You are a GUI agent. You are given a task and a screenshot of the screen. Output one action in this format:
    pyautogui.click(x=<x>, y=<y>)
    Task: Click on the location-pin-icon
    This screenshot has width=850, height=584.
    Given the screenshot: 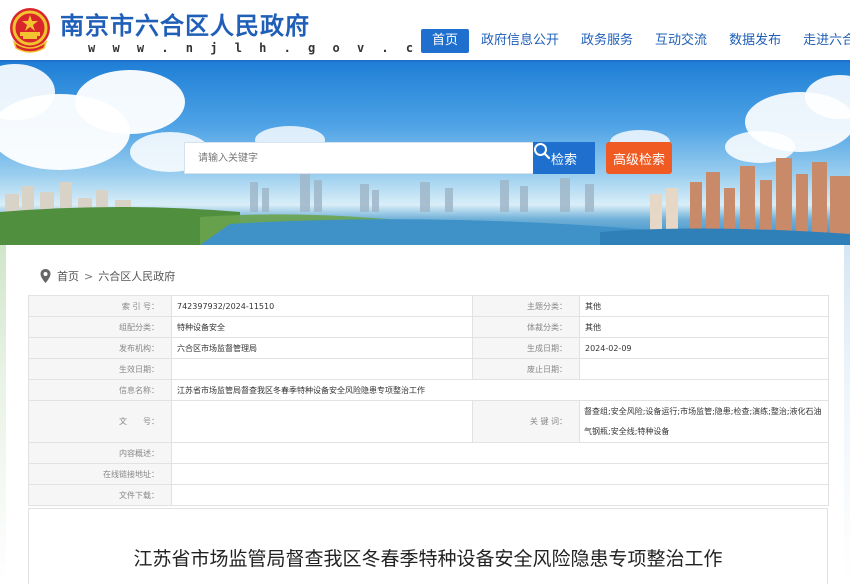 What is the action you would take?
    pyautogui.click(x=45, y=276)
    